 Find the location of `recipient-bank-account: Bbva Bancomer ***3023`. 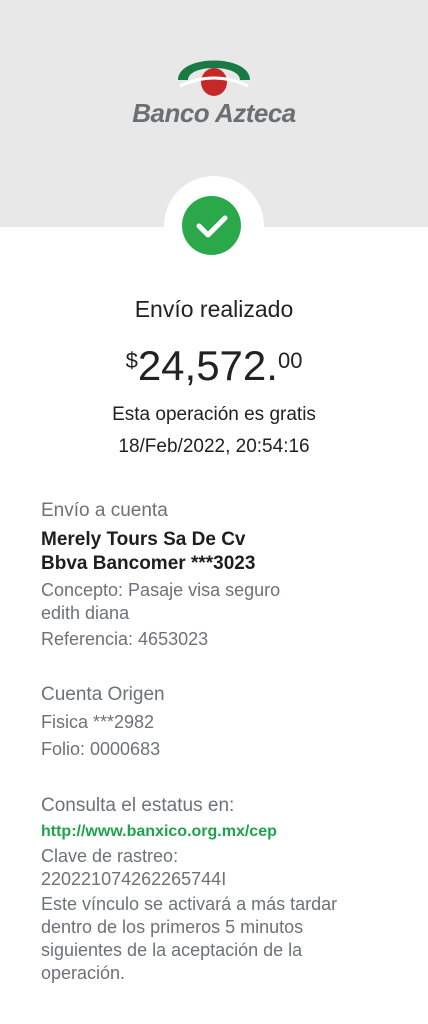

recipient-bank-account: Bbva Bancomer ***3023 is located at coordinates (148, 563).